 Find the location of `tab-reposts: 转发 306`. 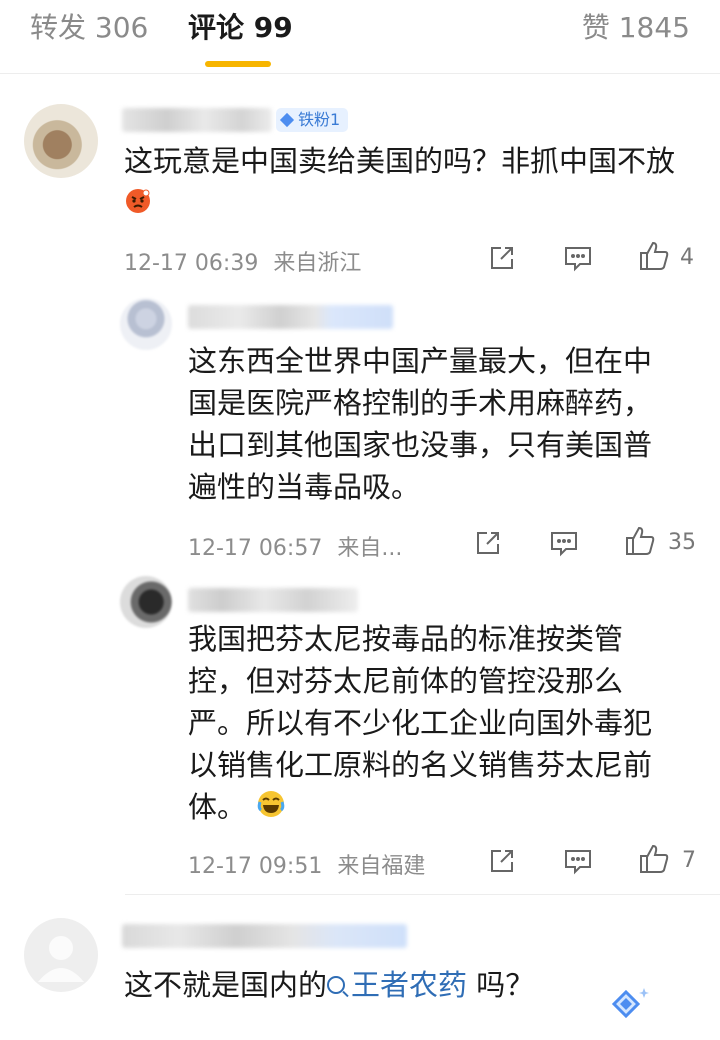

tab-reposts: 转发 306 is located at coordinates (89, 28).